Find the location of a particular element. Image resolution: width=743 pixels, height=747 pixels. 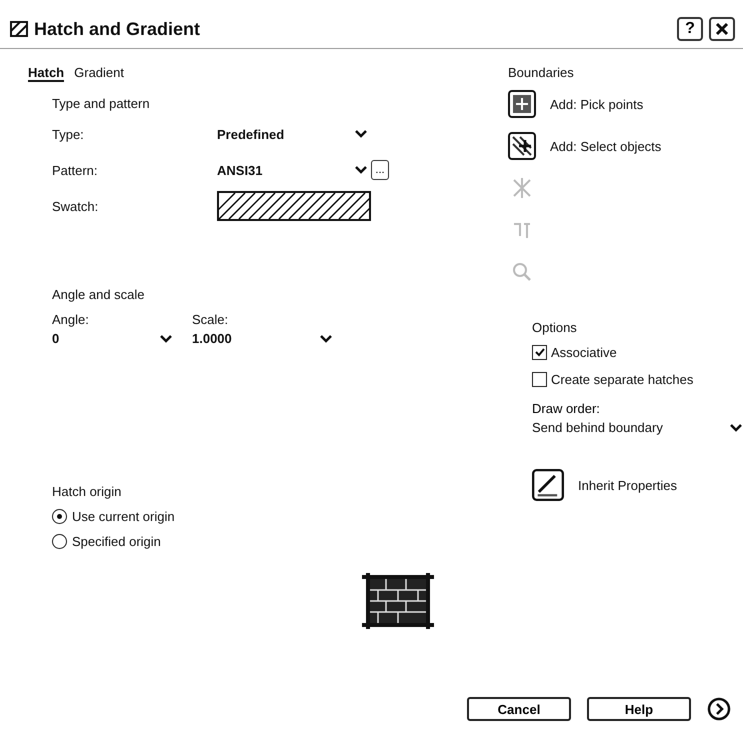

checkbox-label: Associative is located at coordinates (584, 352).